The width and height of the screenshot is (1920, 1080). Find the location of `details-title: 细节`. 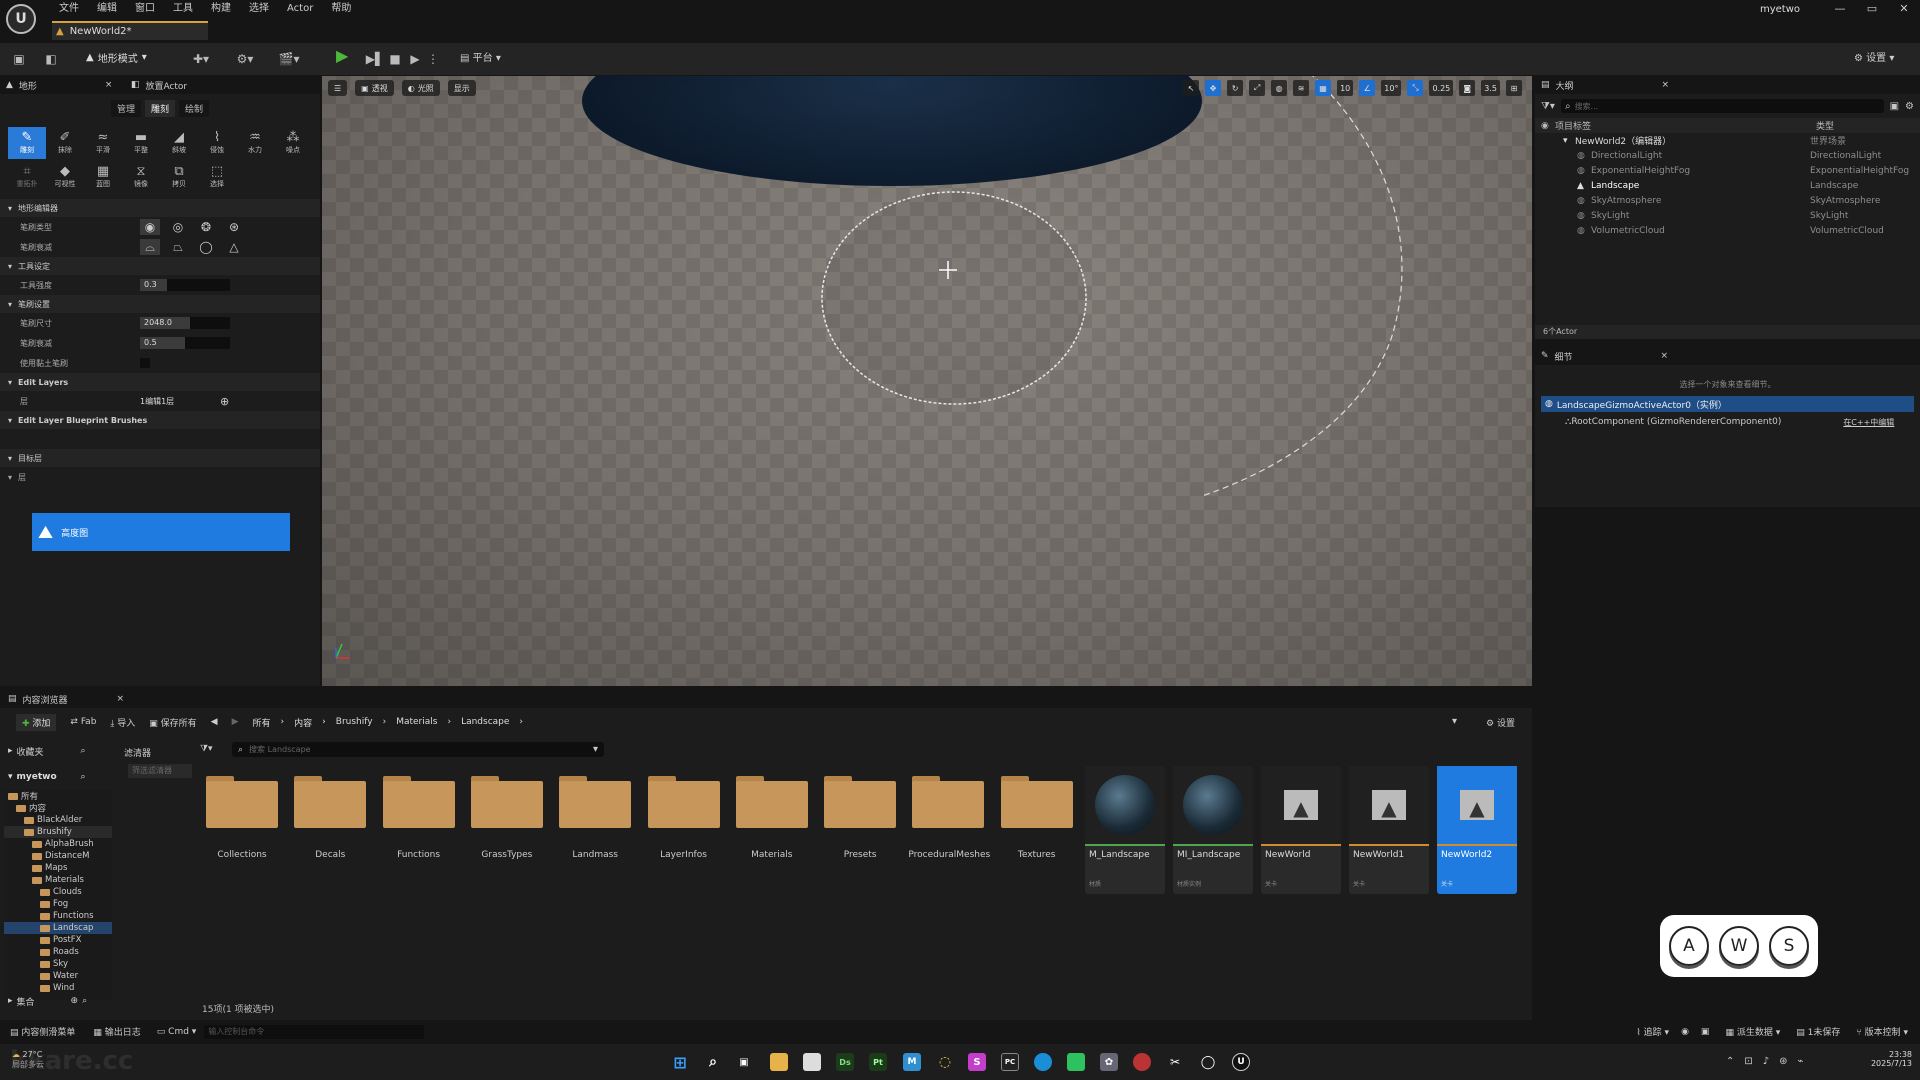

details-title: 细节 is located at coordinates (1605, 356).